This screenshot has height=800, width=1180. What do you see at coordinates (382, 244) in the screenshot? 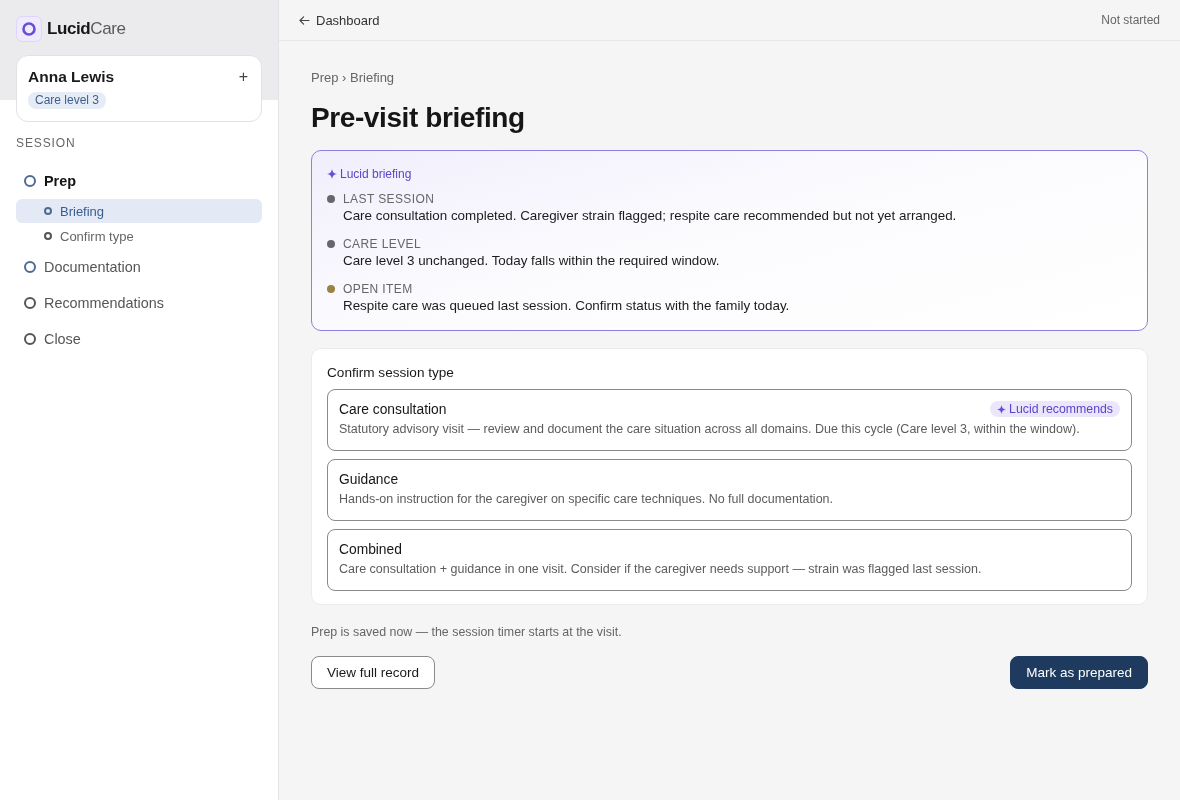
I see `briefing-label: CARE LEVEL` at bounding box center [382, 244].